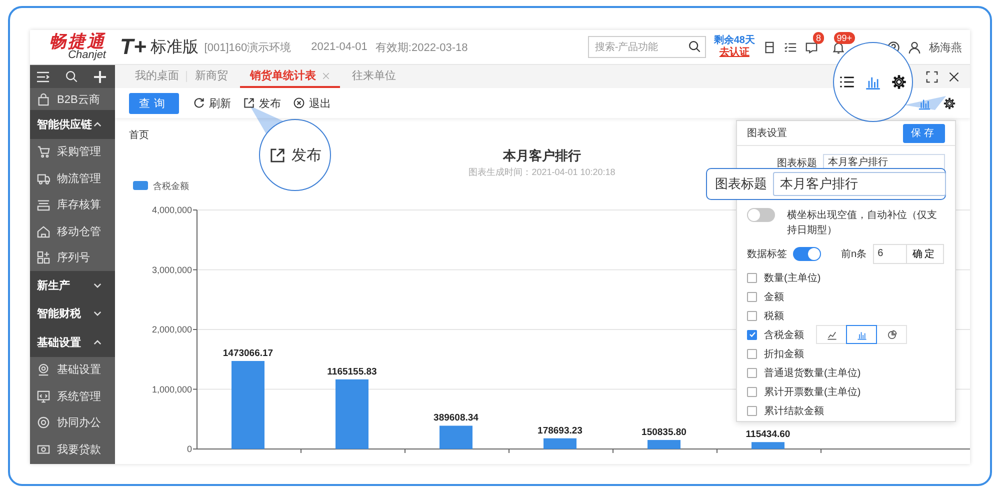  What do you see at coordinates (157, 76) in the screenshot?
I see `tab: 我的桌面` at bounding box center [157, 76].